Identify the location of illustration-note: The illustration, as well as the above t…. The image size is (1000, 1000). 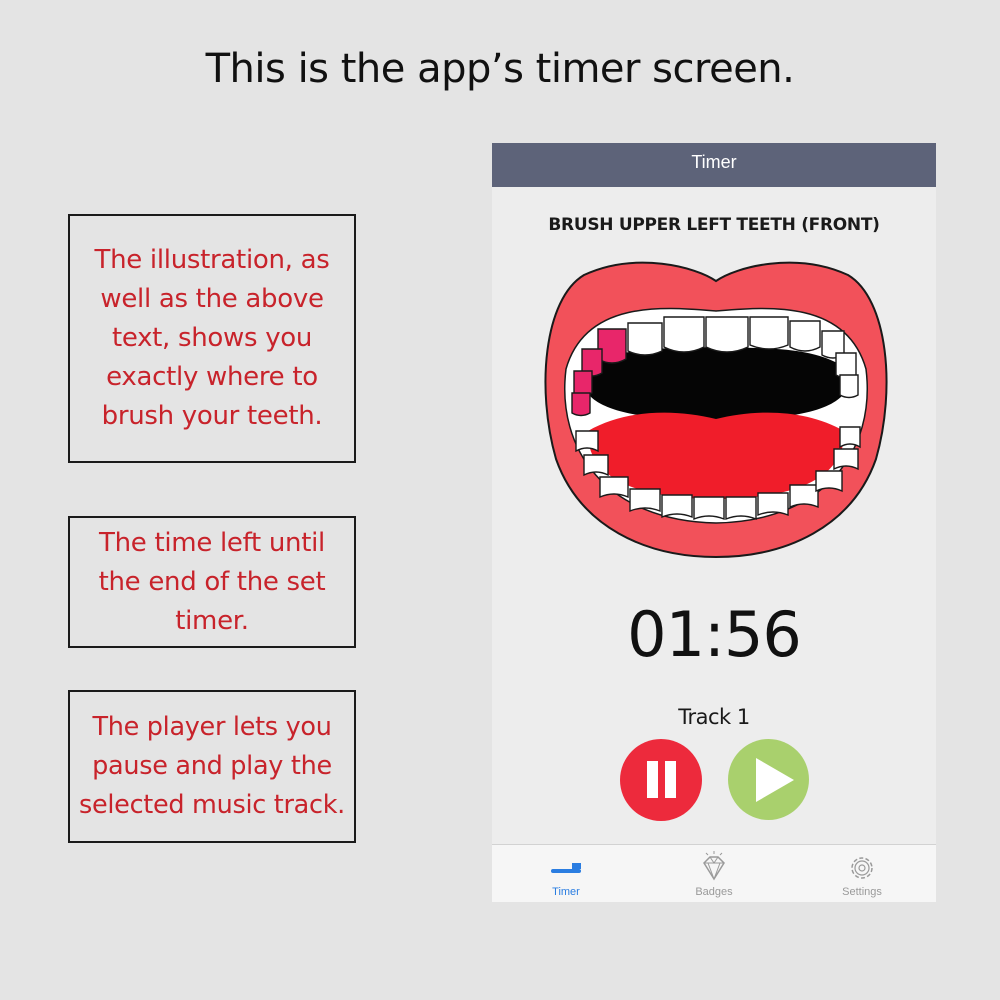
(212, 338).